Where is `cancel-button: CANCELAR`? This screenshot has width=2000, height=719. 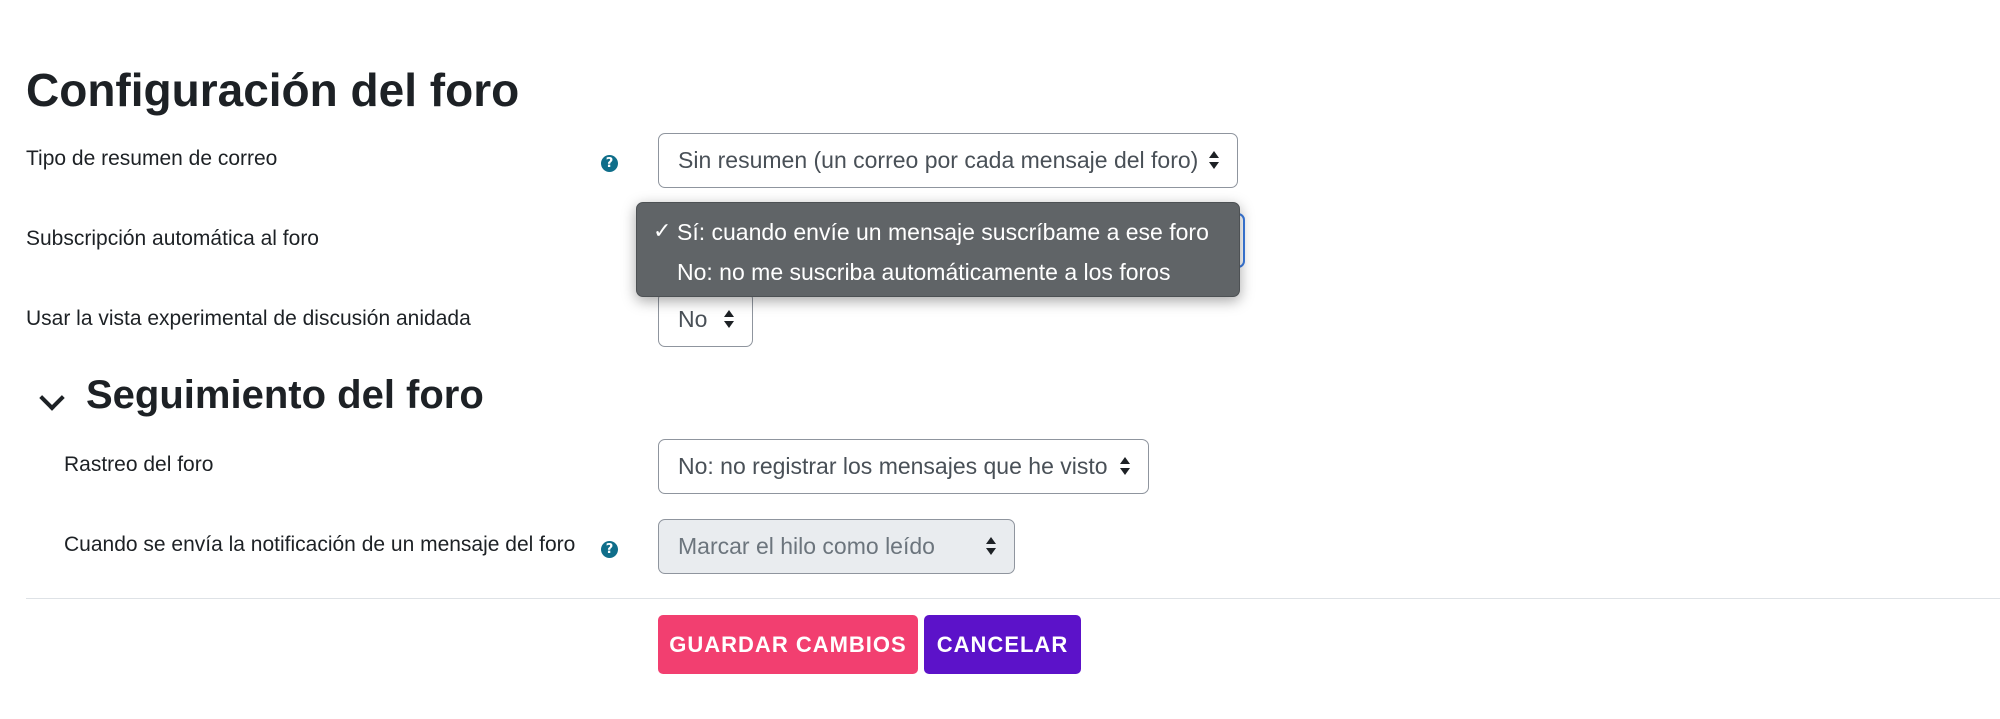
cancel-button: CANCELAR is located at coordinates (1002, 644).